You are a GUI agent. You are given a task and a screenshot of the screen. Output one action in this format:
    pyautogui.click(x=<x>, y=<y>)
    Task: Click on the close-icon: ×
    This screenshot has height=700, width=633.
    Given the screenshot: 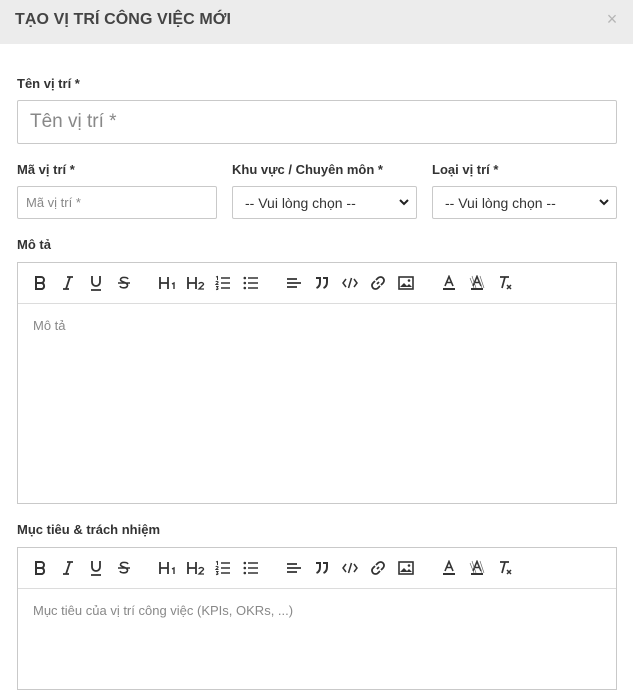 What is the action you would take?
    pyautogui.click(x=612, y=19)
    